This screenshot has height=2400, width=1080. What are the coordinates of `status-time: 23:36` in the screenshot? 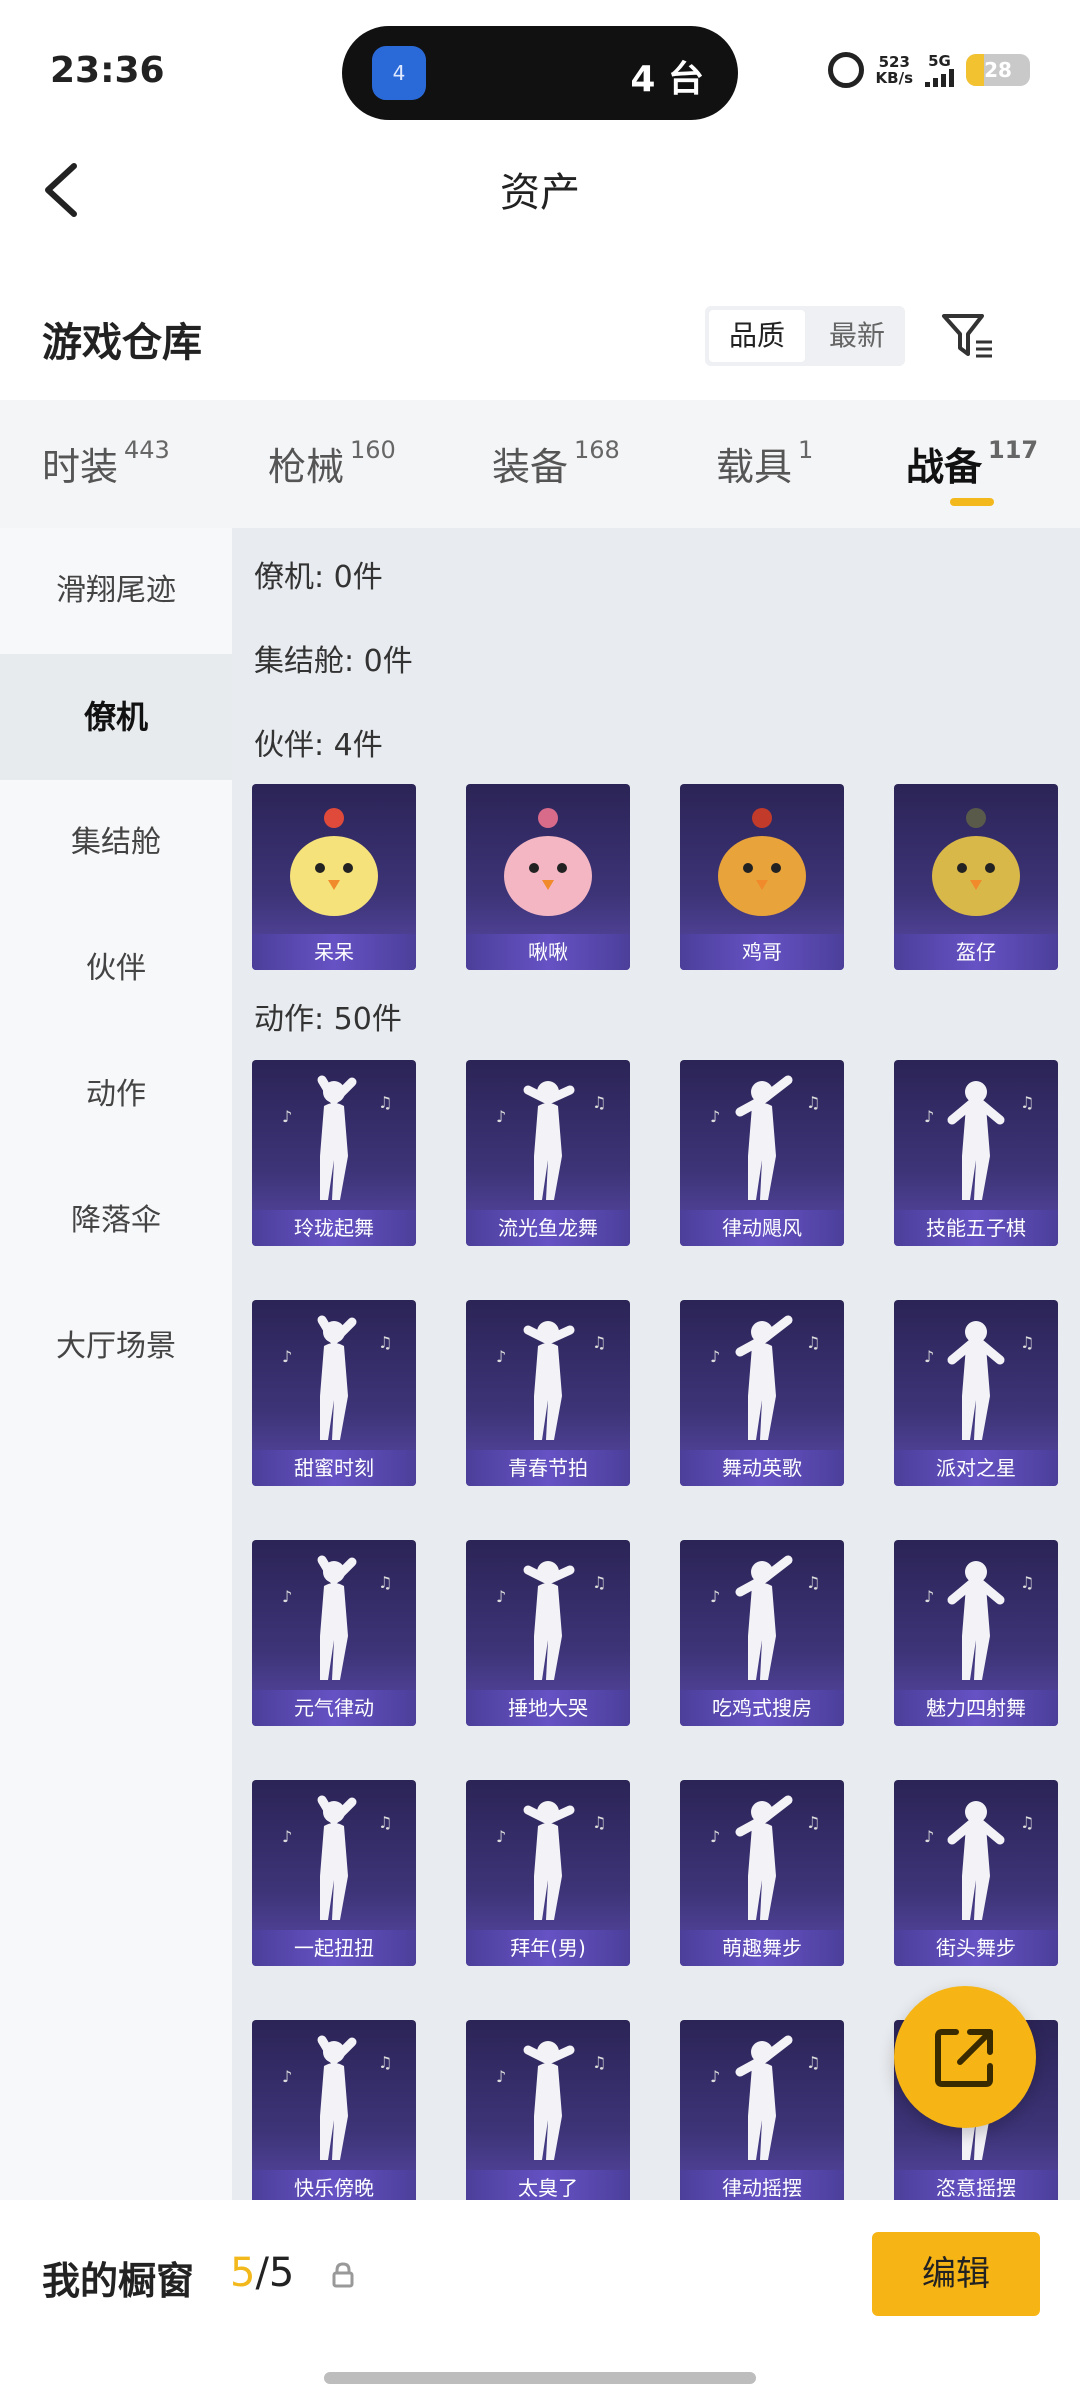 It's located at (107, 70).